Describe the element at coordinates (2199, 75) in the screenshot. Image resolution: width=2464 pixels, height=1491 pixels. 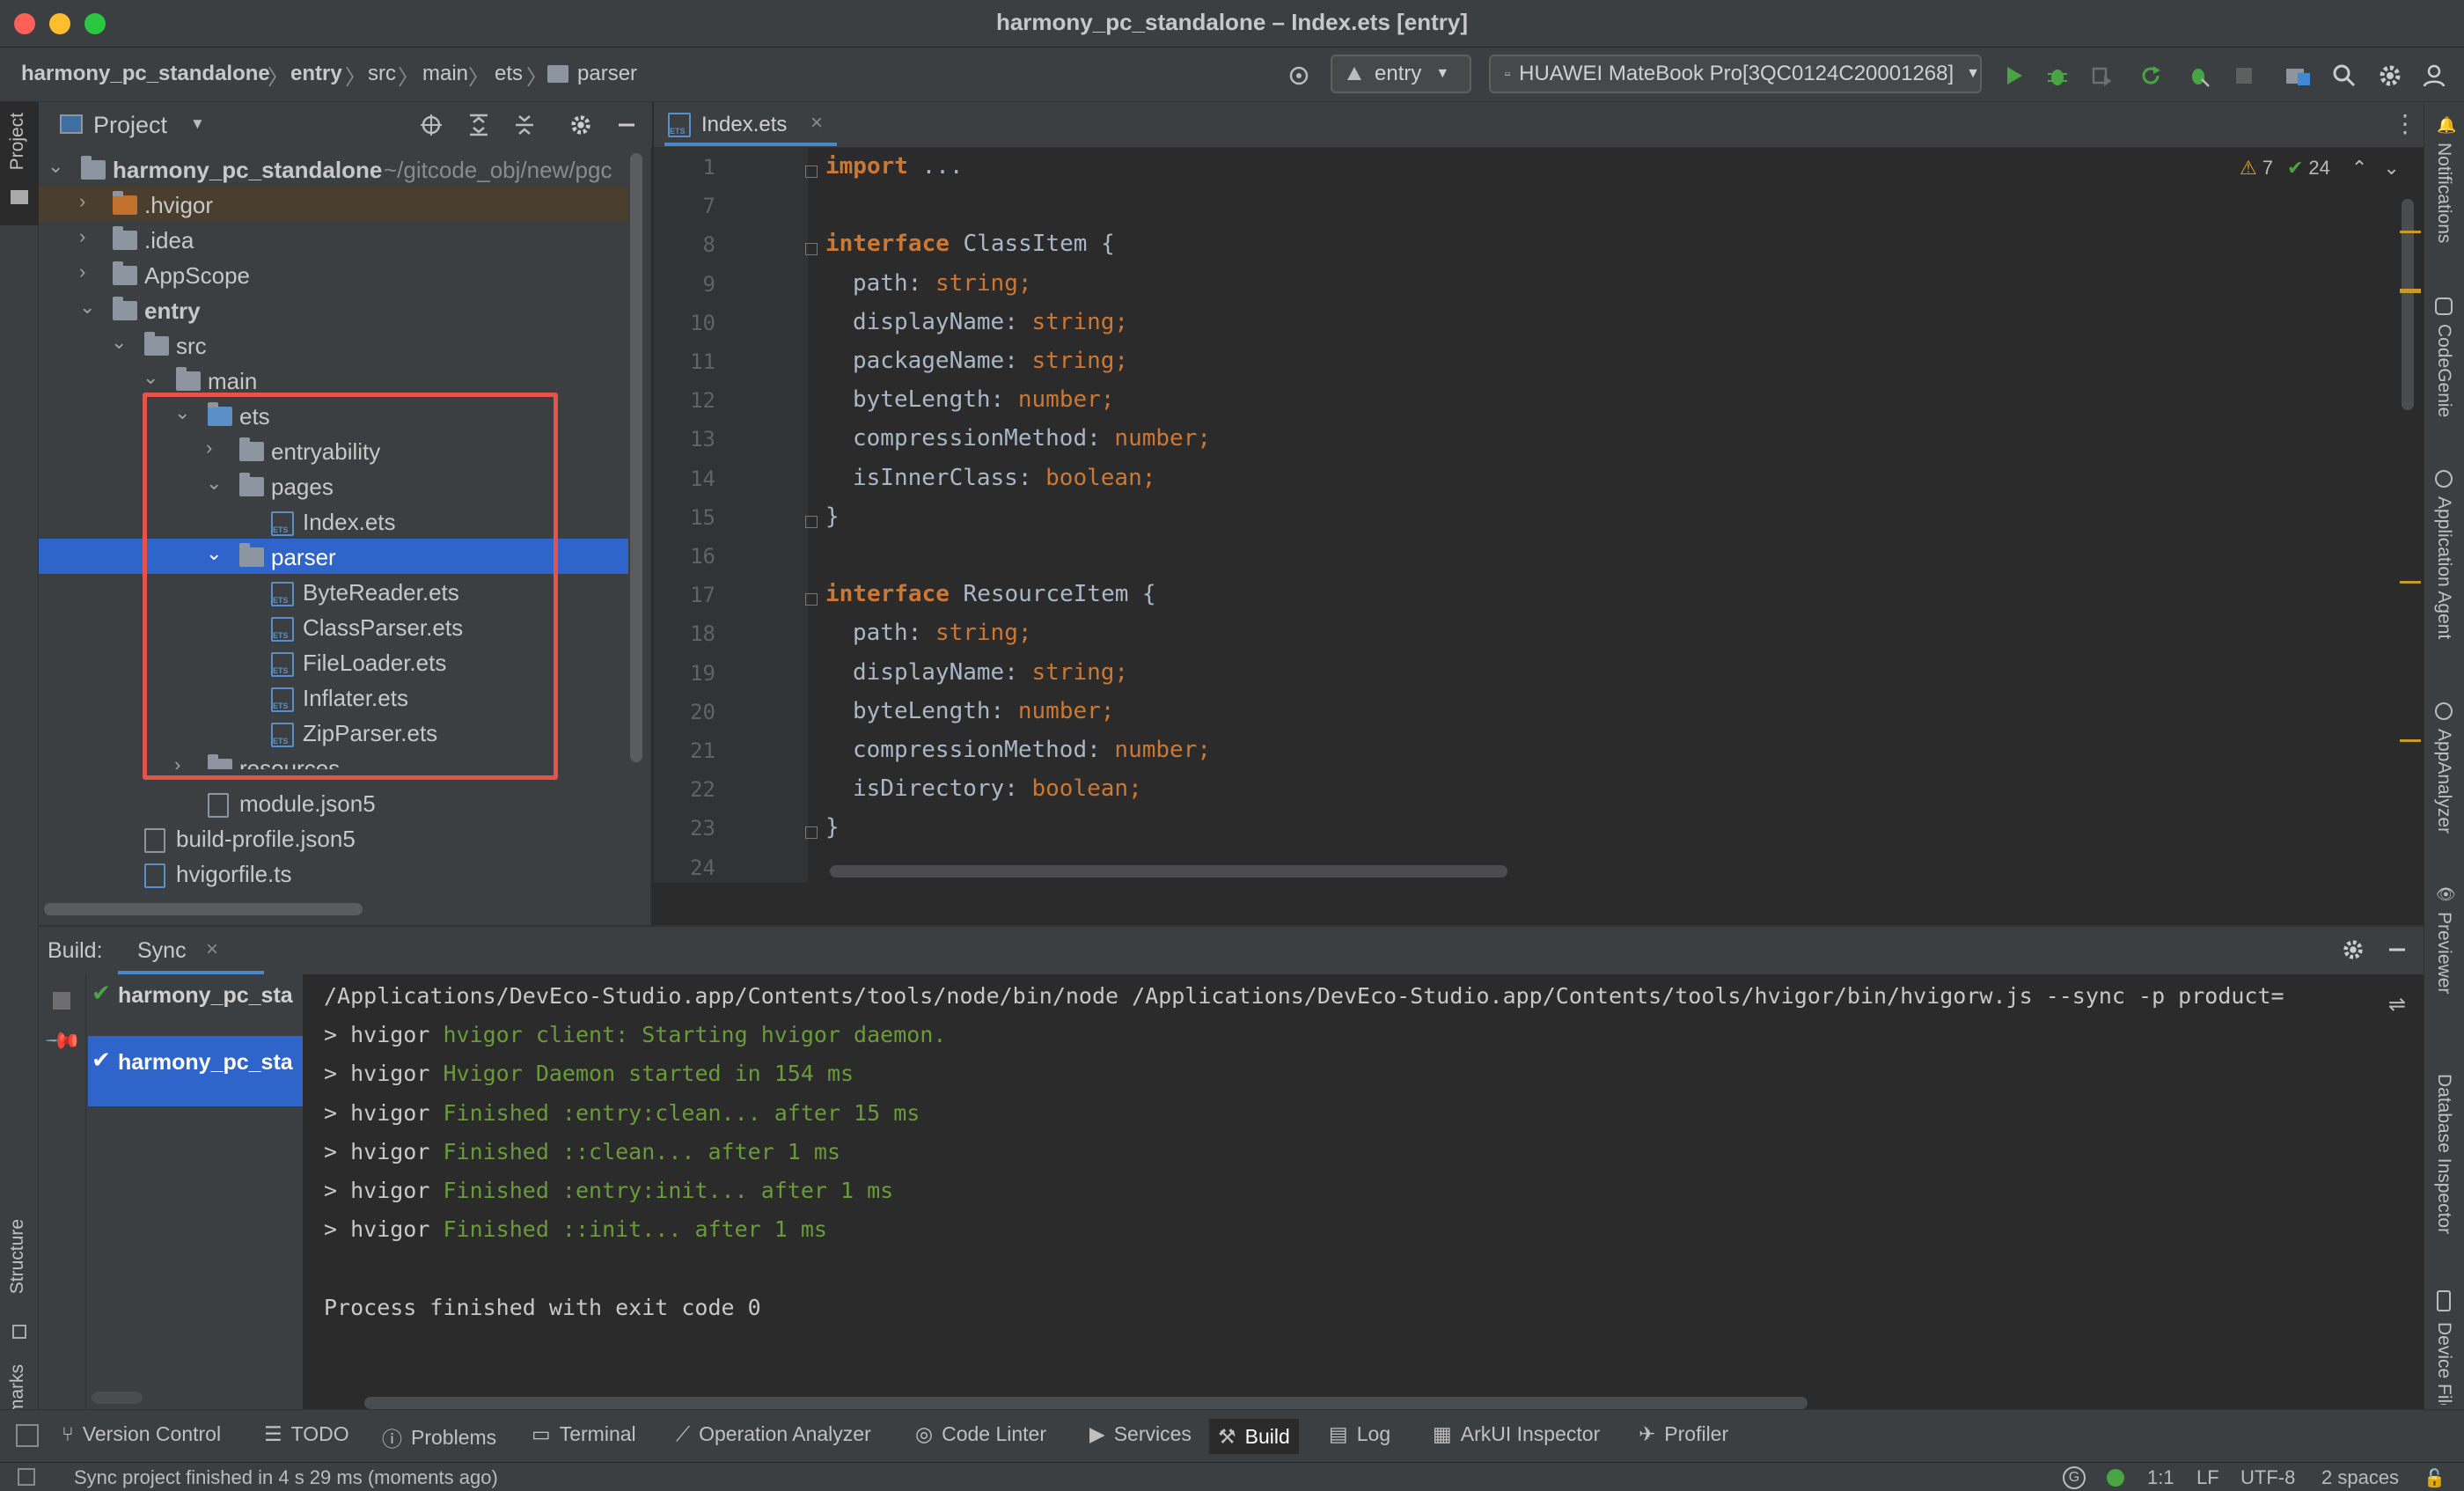
I see `profile-icon` at that location.